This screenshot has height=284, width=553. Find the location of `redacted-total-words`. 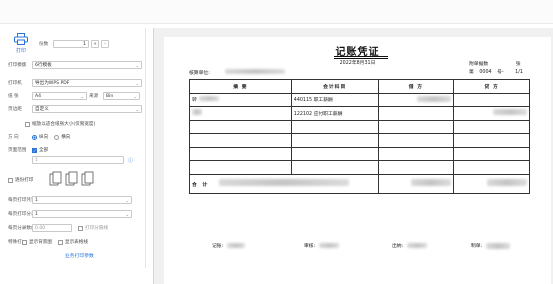

redacted-total-words is located at coordinates (283, 182).